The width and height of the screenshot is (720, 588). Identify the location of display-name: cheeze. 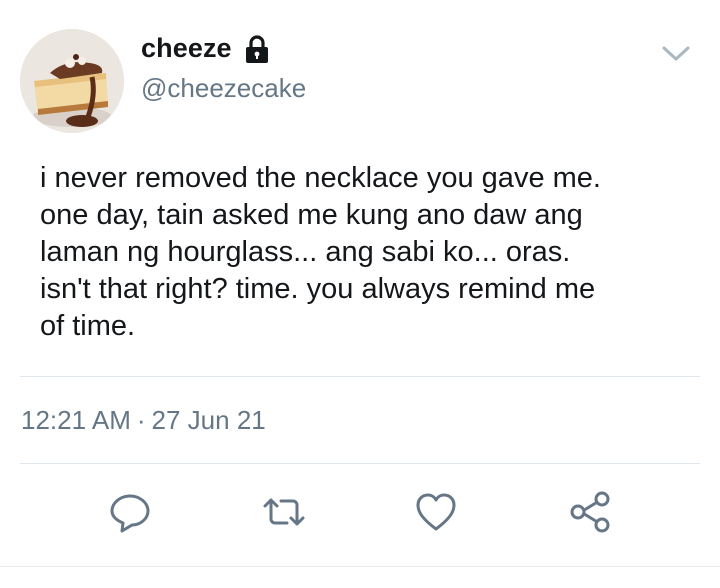
(186, 48).